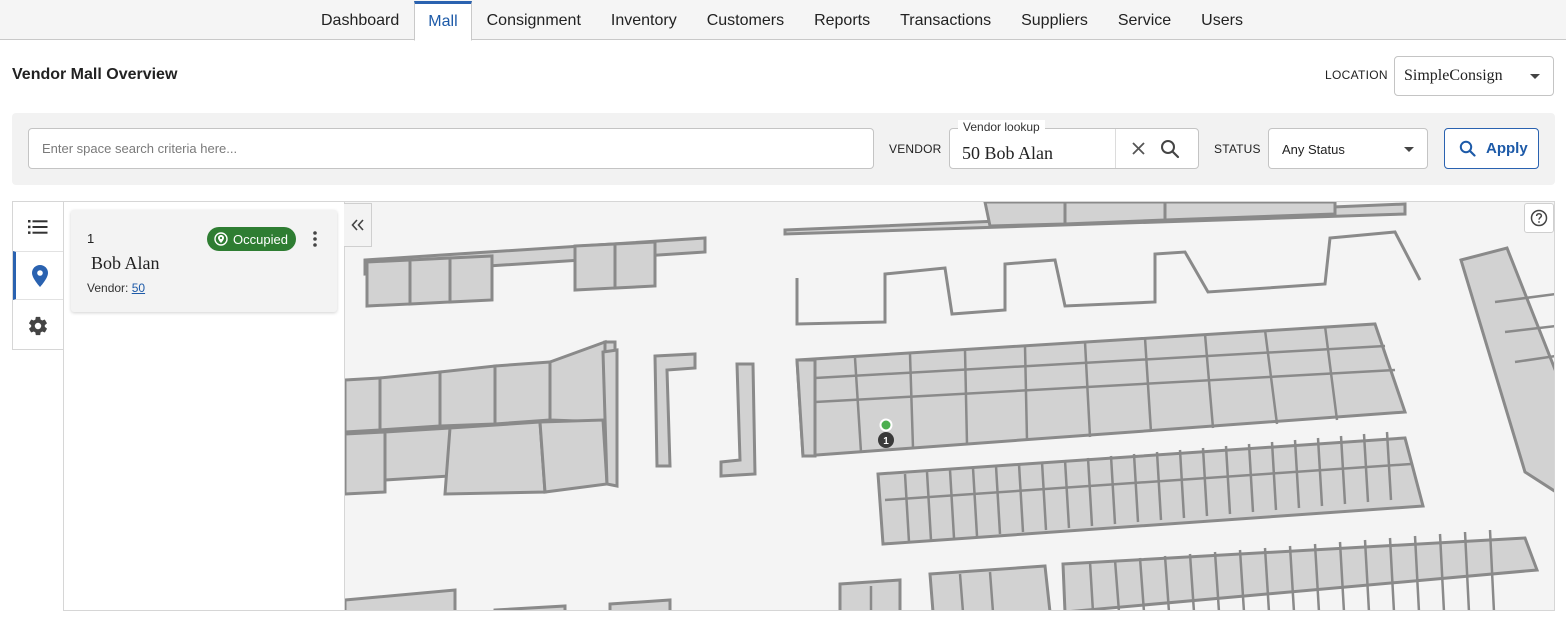 Image resolution: width=1566 pixels, height=622 pixels. What do you see at coordinates (534, 21) in the screenshot?
I see `tab-consignment: Consignment` at bounding box center [534, 21].